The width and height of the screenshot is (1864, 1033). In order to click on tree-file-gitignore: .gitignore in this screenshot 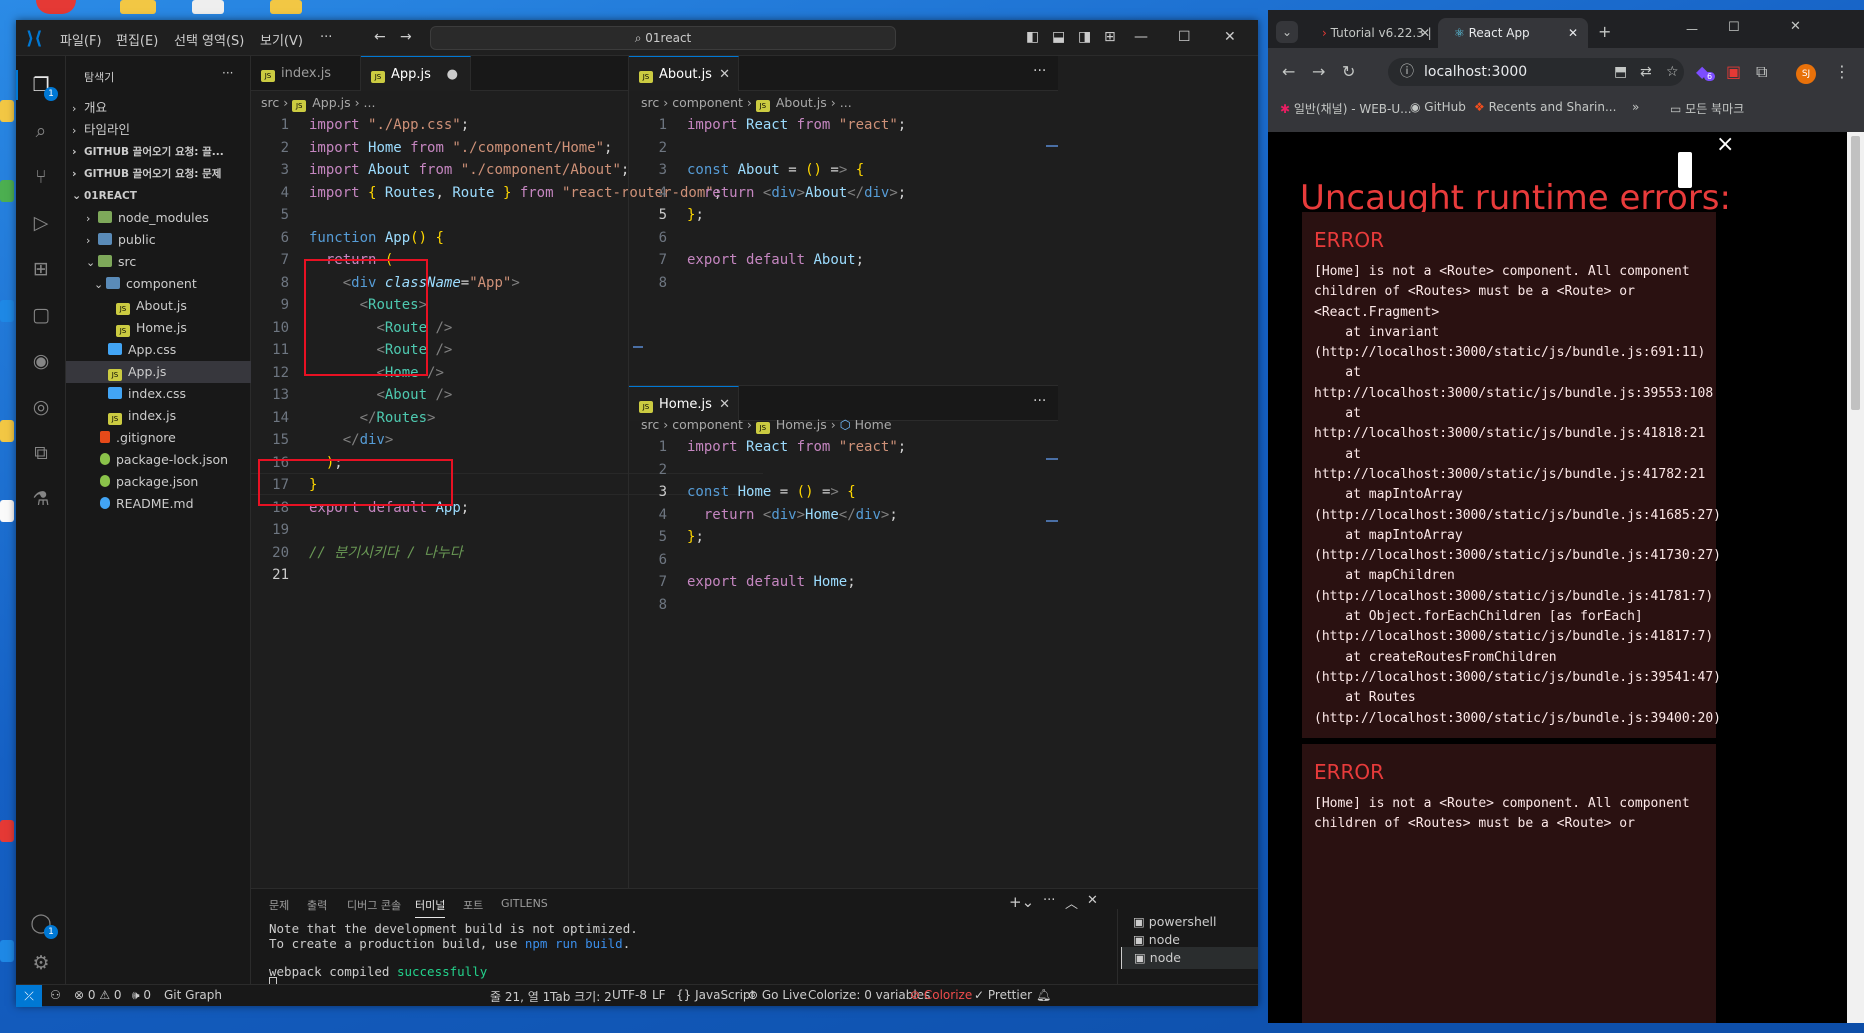, I will do `click(158, 438)`.